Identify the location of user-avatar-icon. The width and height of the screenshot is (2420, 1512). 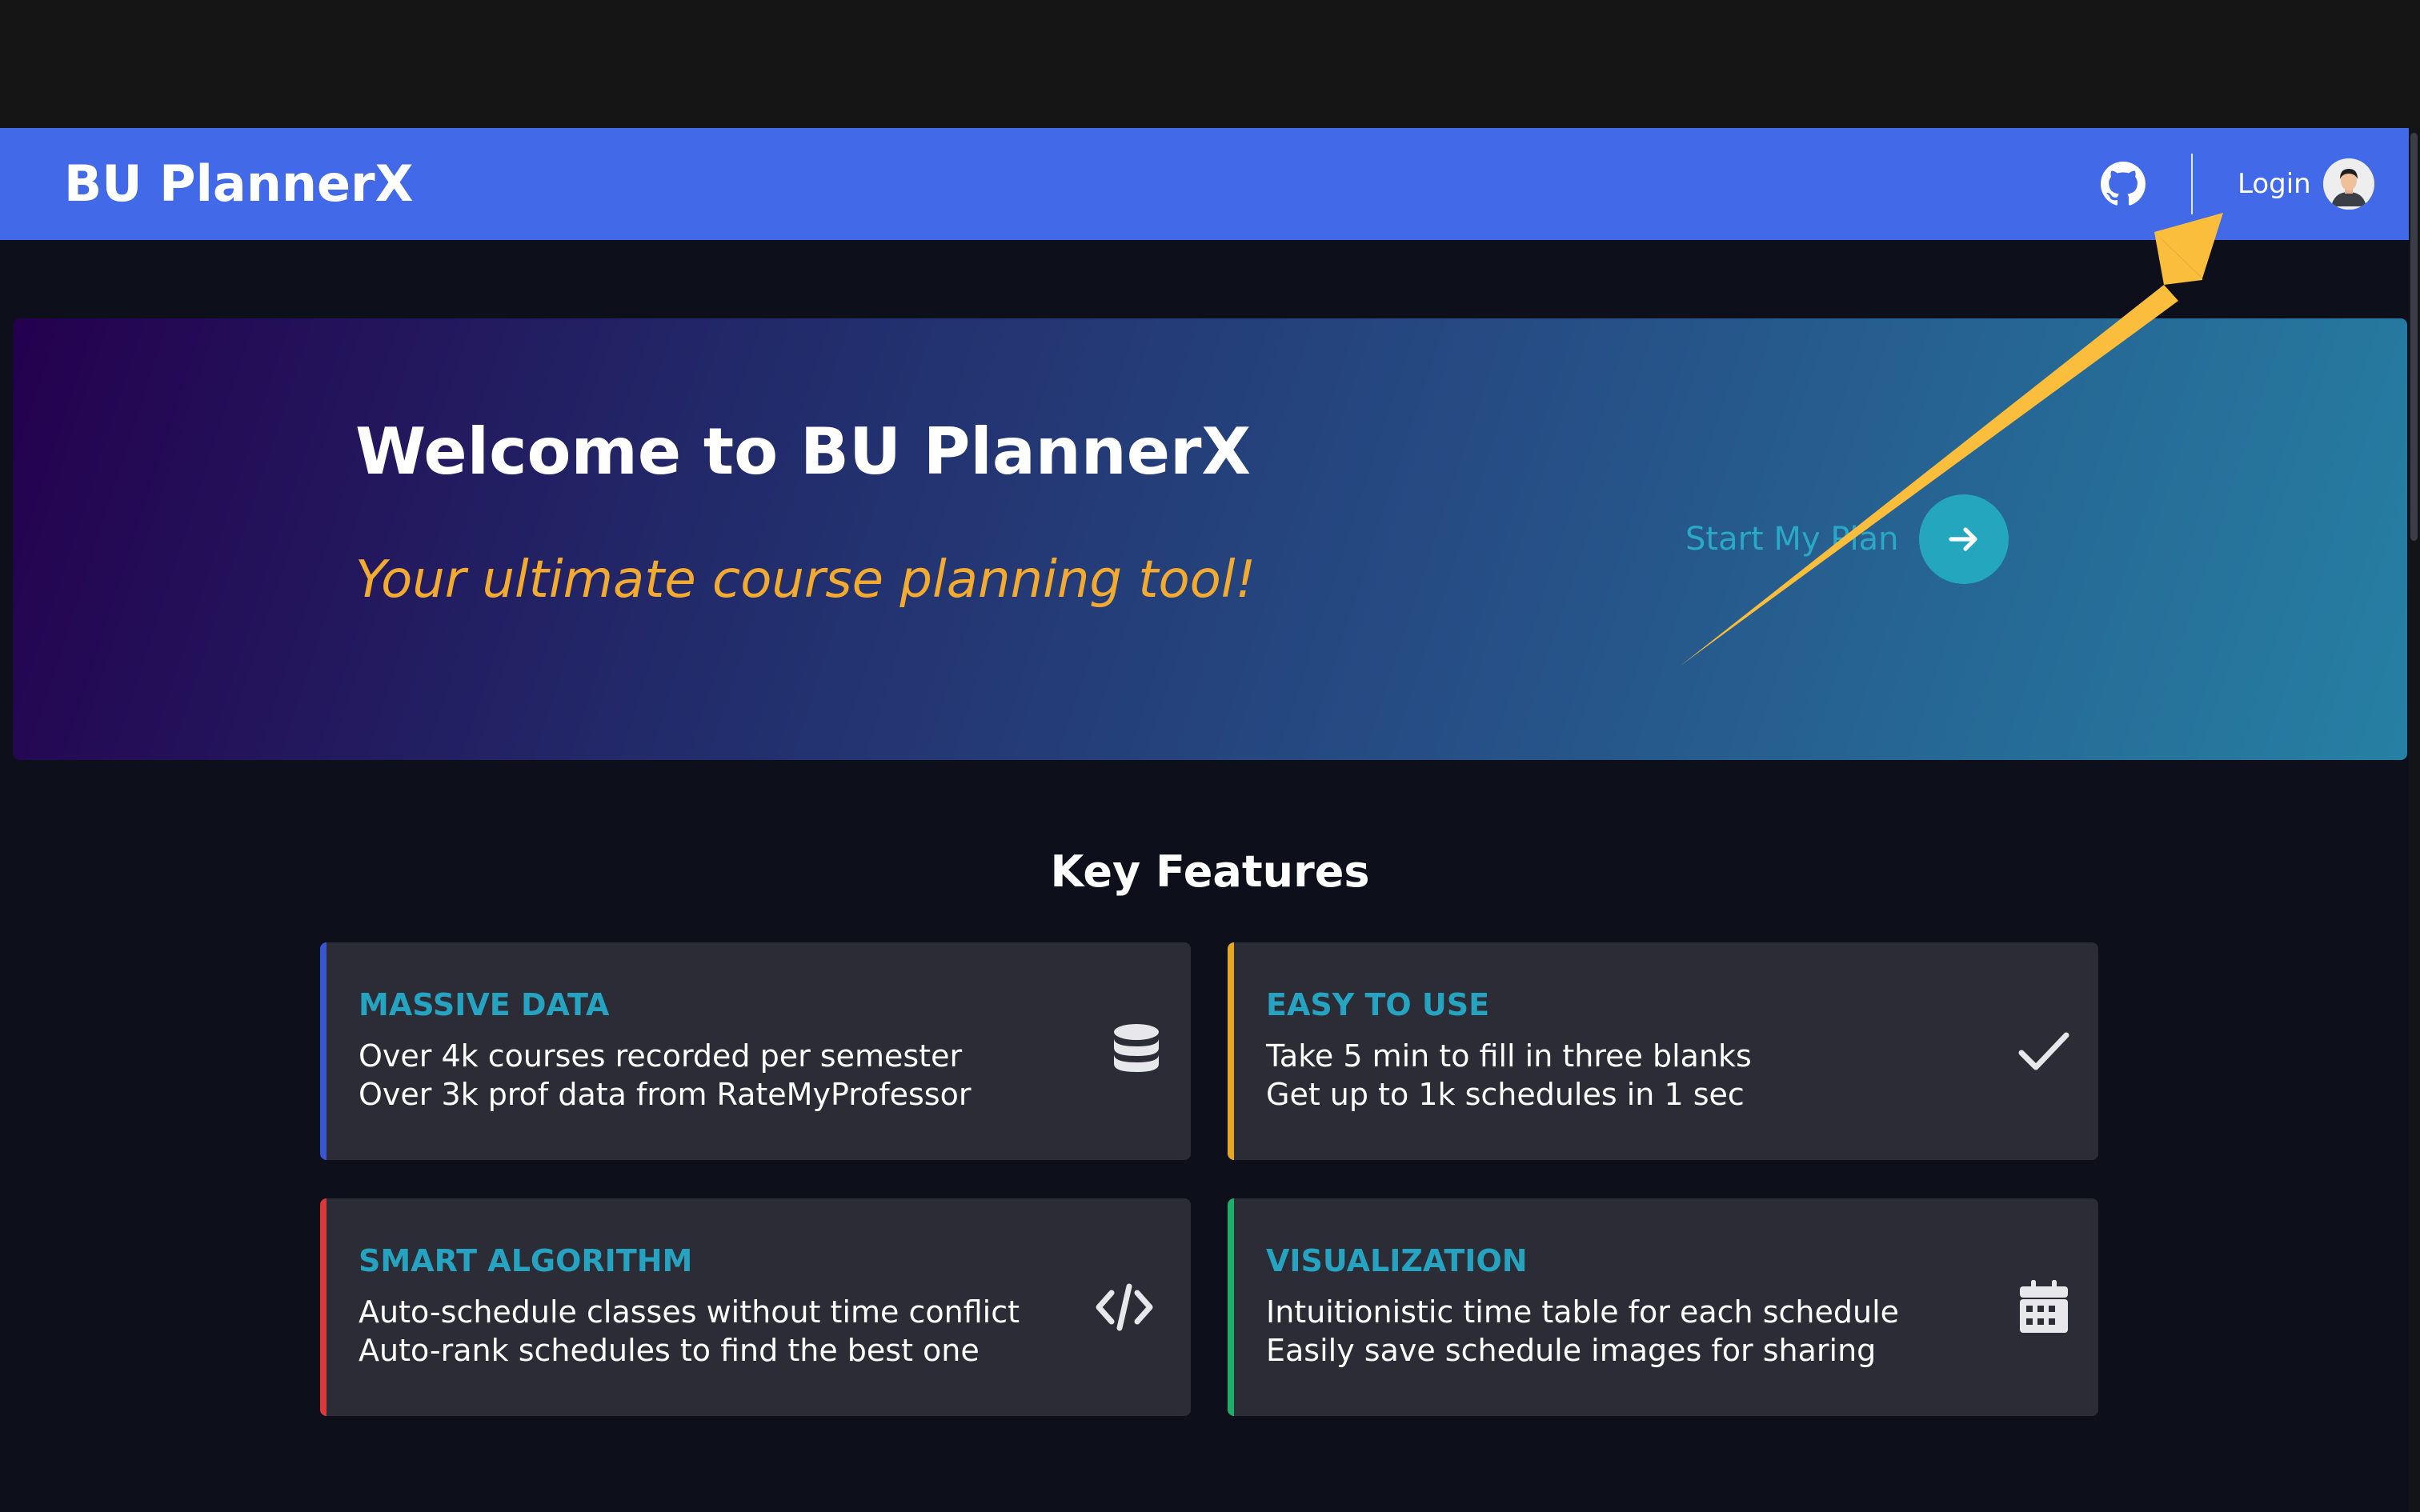
(2348, 184).